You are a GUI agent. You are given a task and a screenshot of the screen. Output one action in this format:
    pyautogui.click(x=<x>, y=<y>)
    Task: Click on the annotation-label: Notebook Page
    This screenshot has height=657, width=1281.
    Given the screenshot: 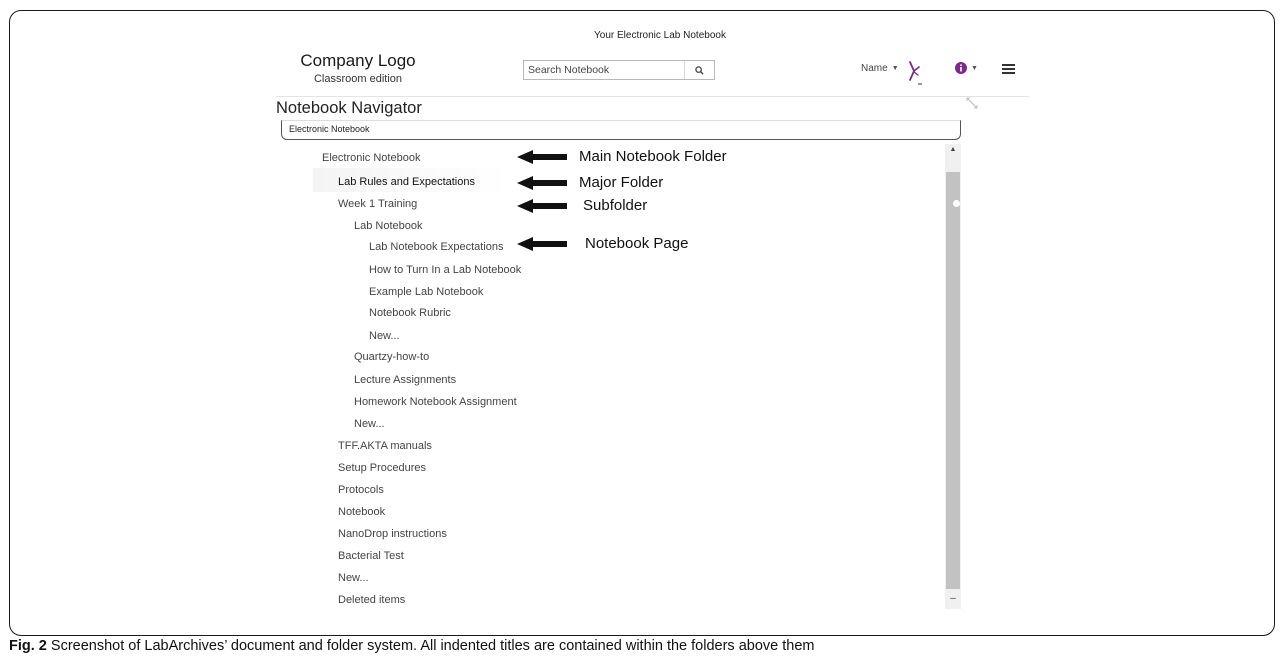 What is the action you would take?
    pyautogui.click(x=637, y=243)
    